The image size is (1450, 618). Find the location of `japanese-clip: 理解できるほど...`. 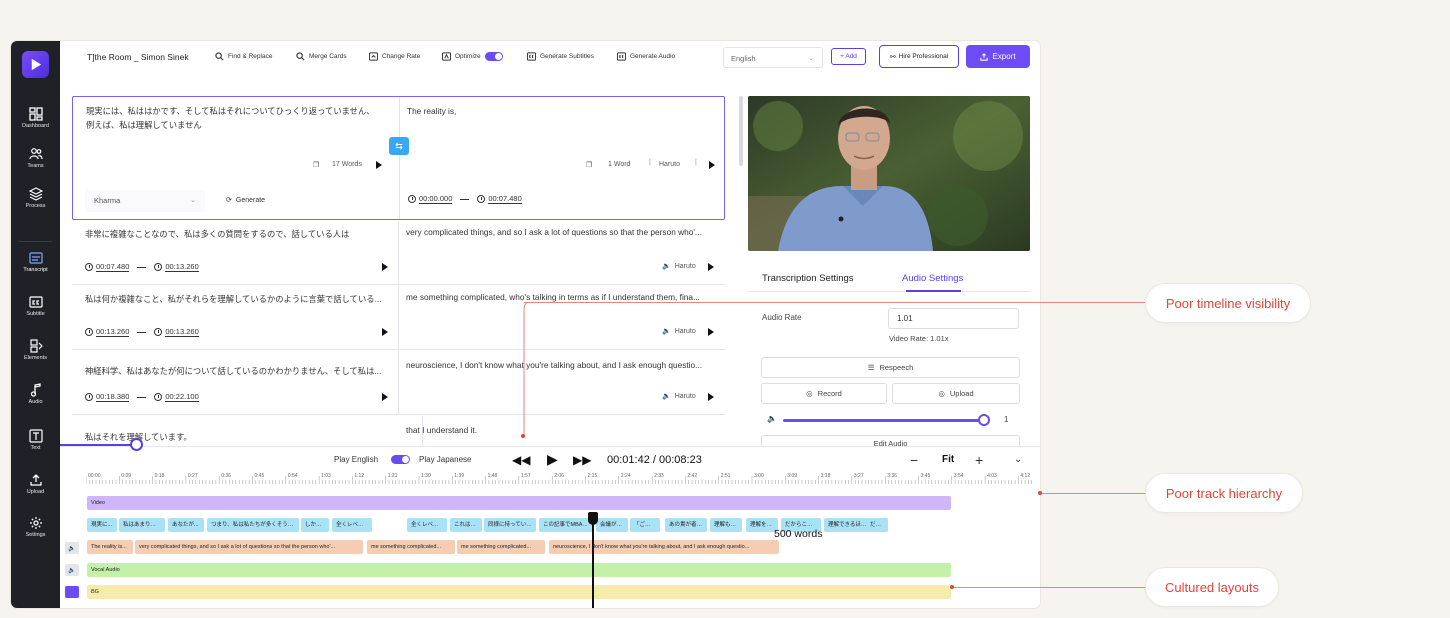

japanese-clip: 理解できるほど... is located at coordinates (848, 525).